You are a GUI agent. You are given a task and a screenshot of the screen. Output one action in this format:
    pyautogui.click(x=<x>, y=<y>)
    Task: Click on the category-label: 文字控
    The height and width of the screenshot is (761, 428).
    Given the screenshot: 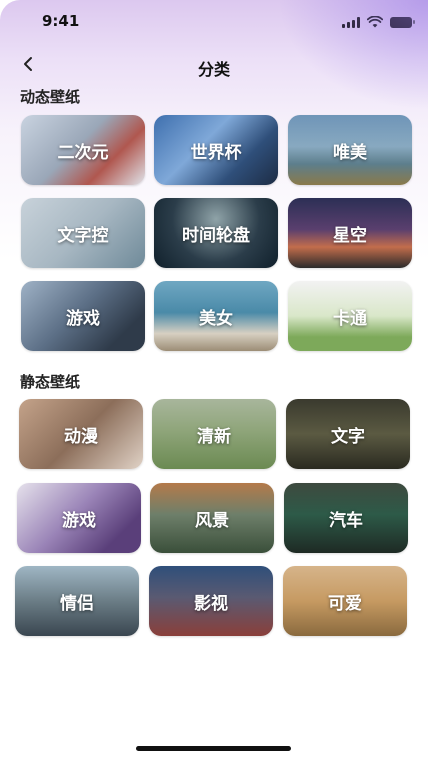 What is the action you would take?
    pyautogui.click(x=83, y=235)
    